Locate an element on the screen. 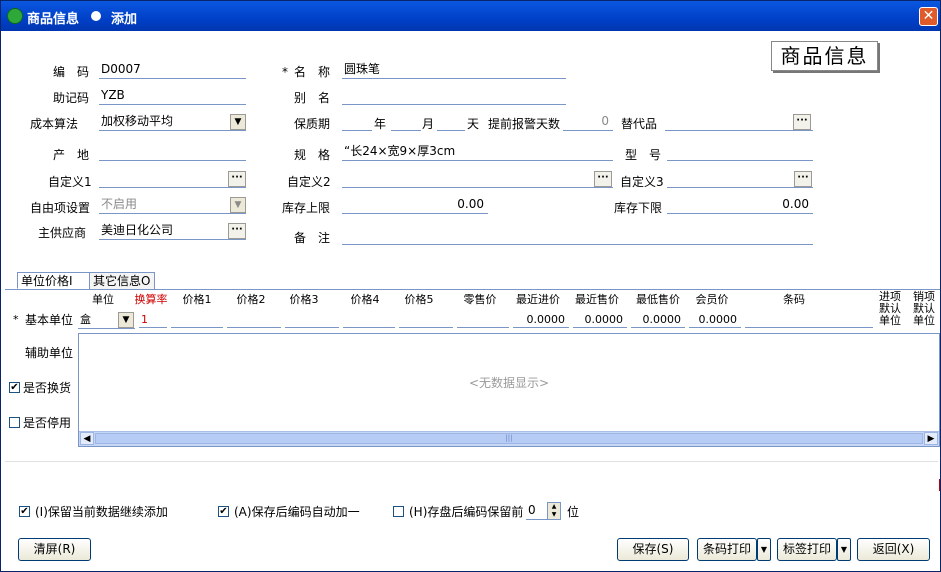  title-bar: 商品信息 添加 ✕ is located at coordinates (470, 16).